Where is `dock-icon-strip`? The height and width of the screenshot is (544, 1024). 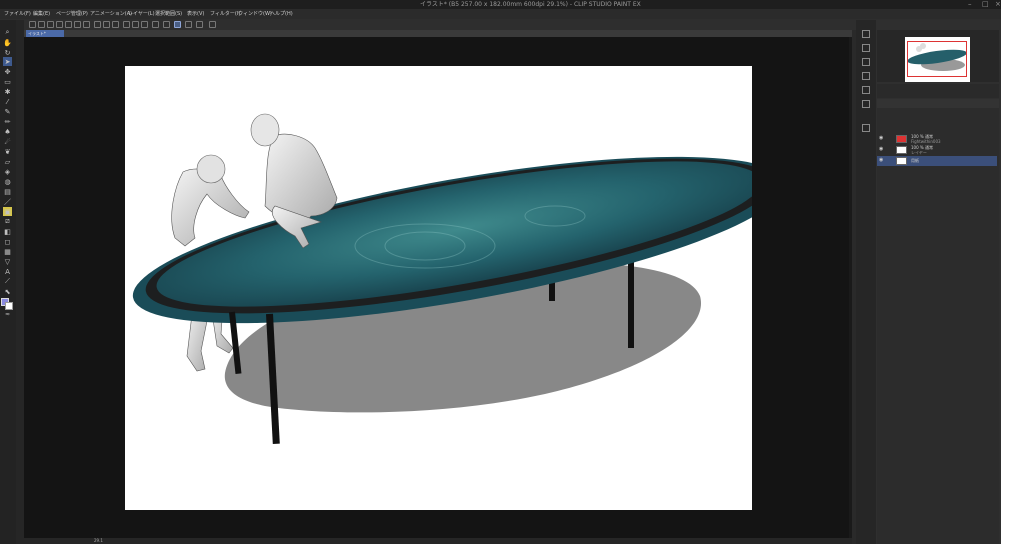 dock-icon-strip is located at coordinates (866, 282).